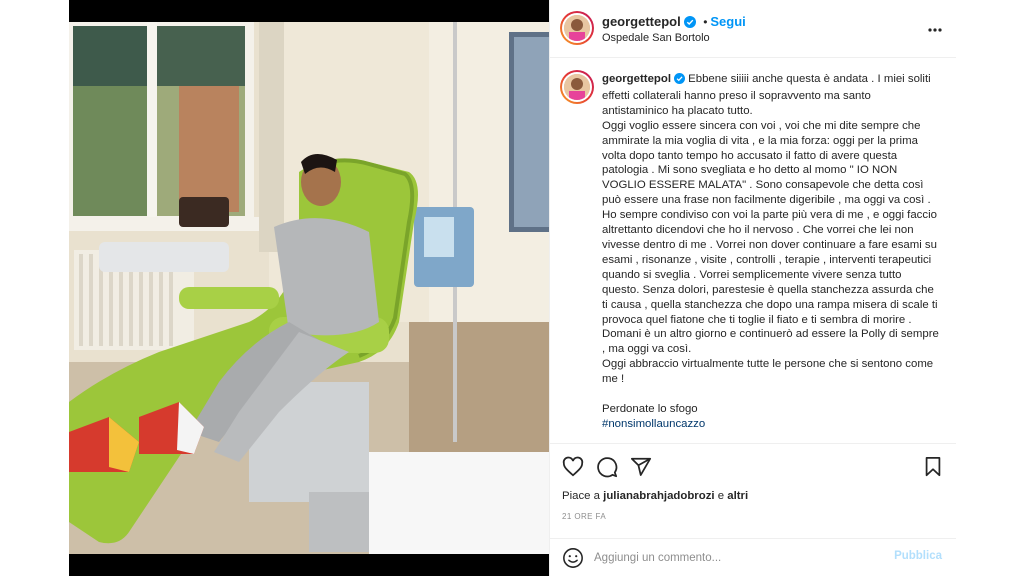 This screenshot has height=576, width=1024. What do you see at coordinates (933, 467) in the screenshot?
I see `bookmark-icon` at bounding box center [933, 467].